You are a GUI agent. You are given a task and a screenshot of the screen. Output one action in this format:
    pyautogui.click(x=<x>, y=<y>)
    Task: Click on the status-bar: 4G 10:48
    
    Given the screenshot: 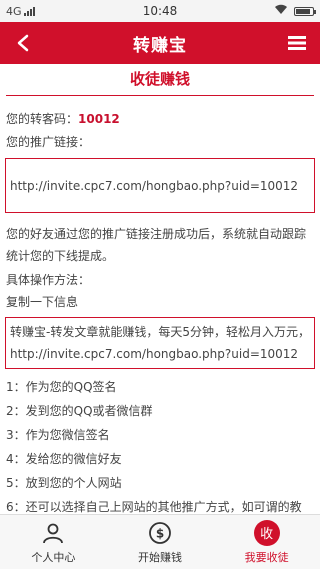 What is the action you would take?
    pyautogui.click(x=160, y=11)
    